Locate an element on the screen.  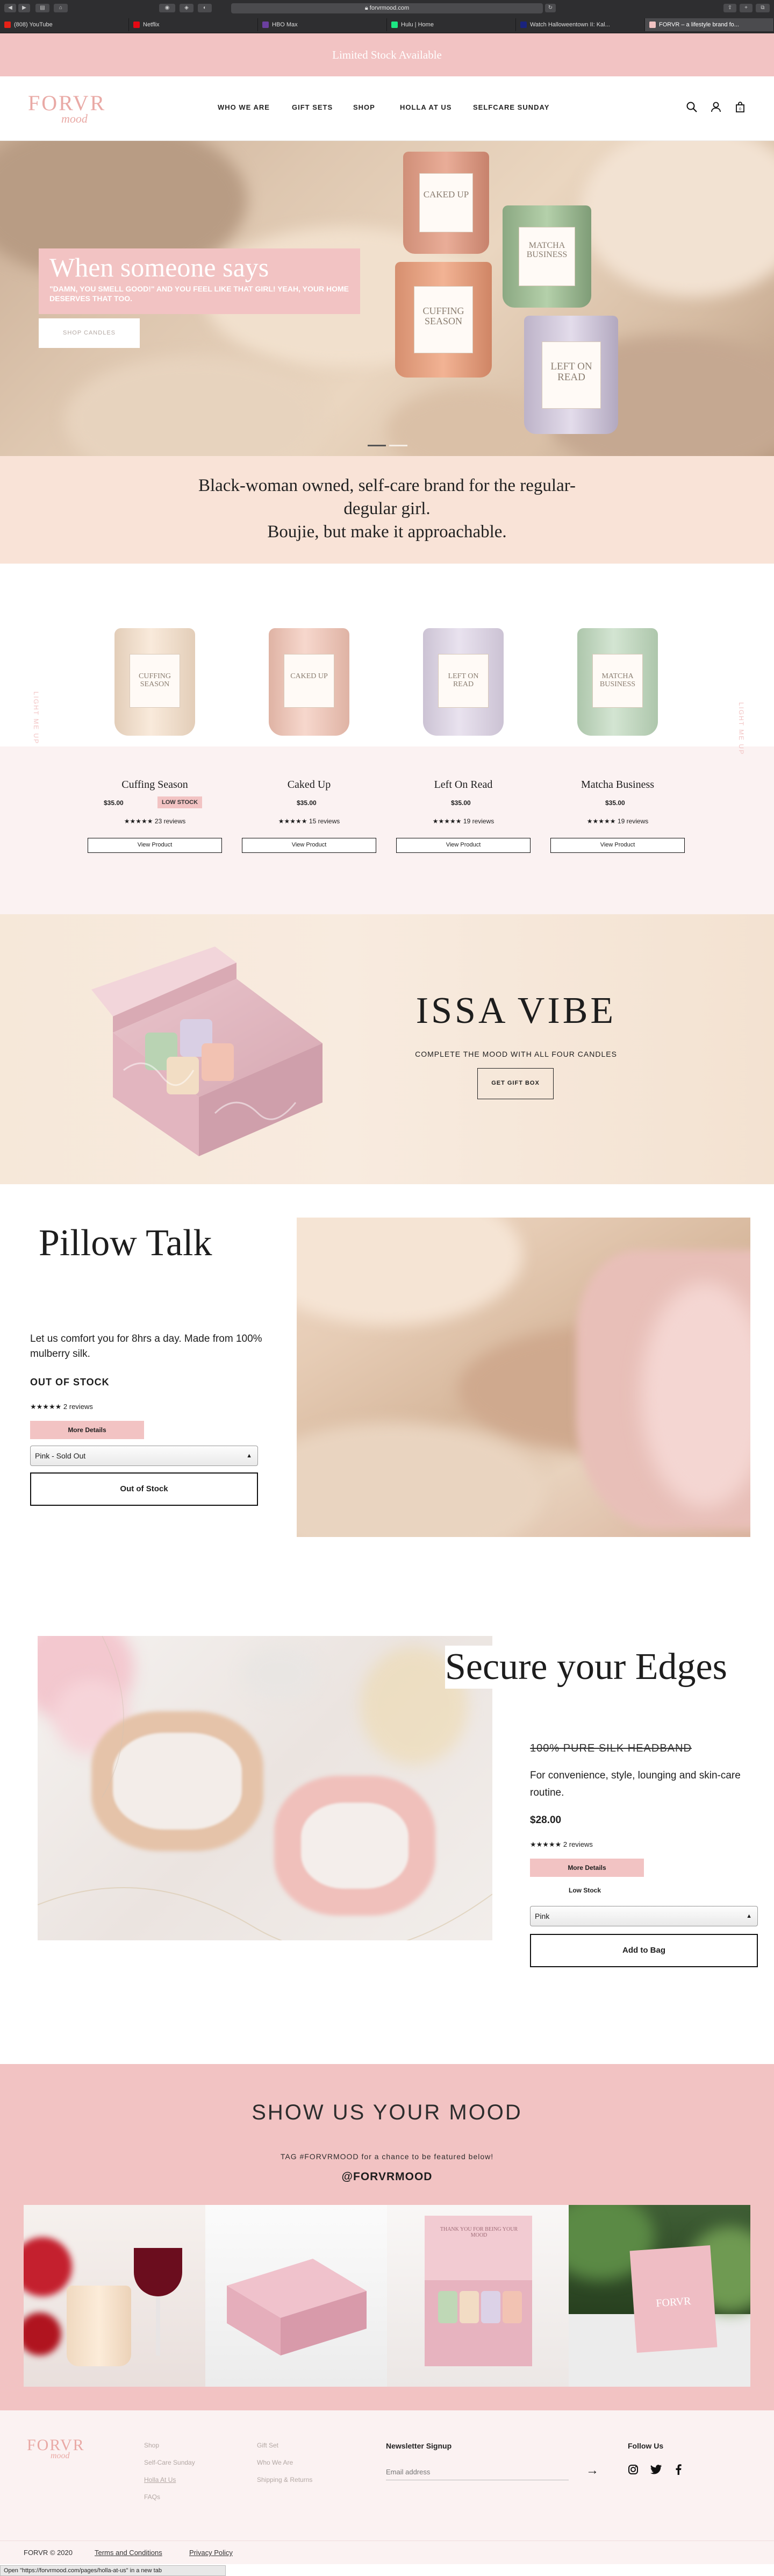
newsletter-submit-arrow-icon: → is located at coordinates (592, 2471).